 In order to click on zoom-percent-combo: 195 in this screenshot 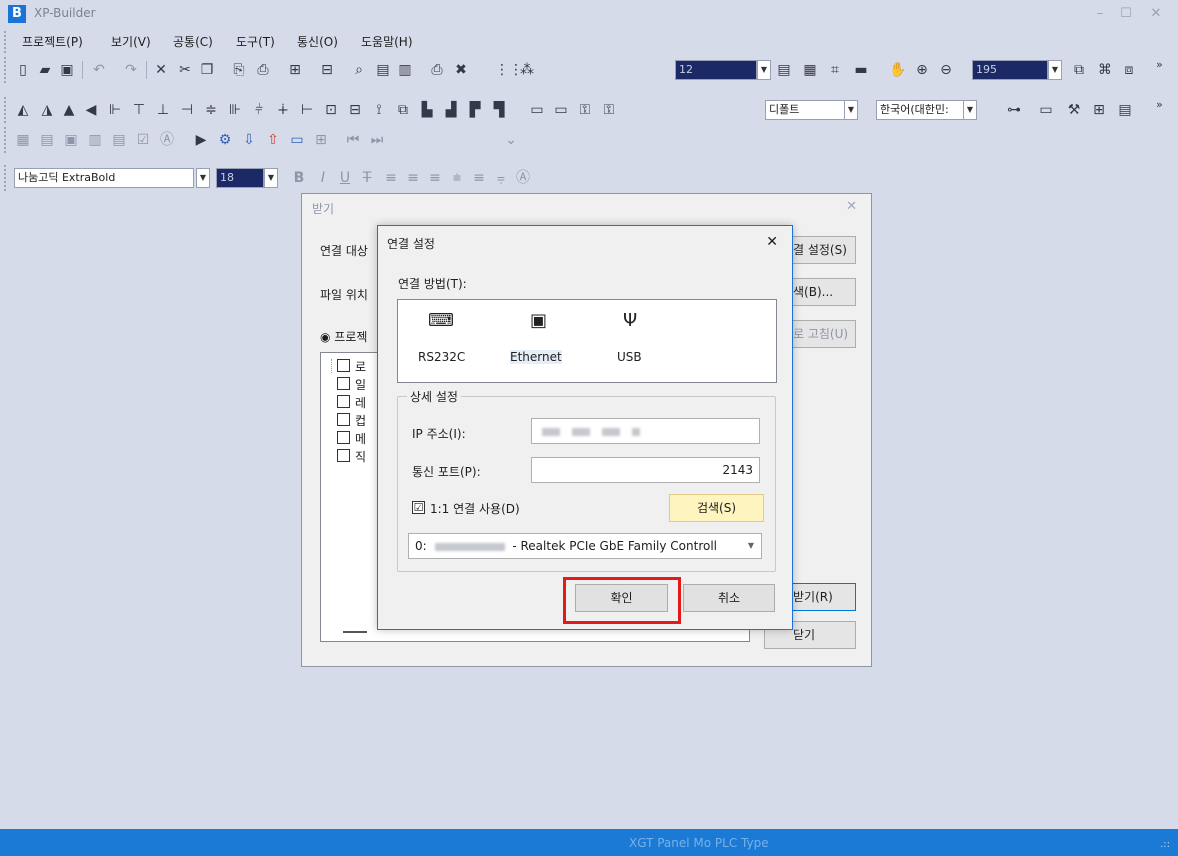, I will do `click(1010, 70)`.